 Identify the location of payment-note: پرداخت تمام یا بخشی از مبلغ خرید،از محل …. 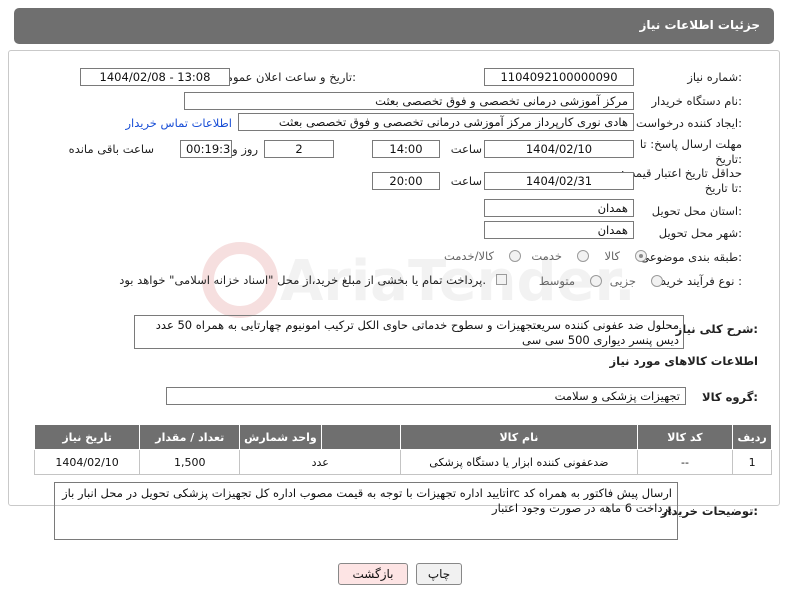
(302, 280).